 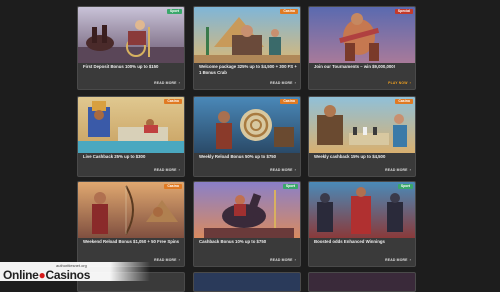 I want to click on chess-scene-image, so click(x=362, y=125).